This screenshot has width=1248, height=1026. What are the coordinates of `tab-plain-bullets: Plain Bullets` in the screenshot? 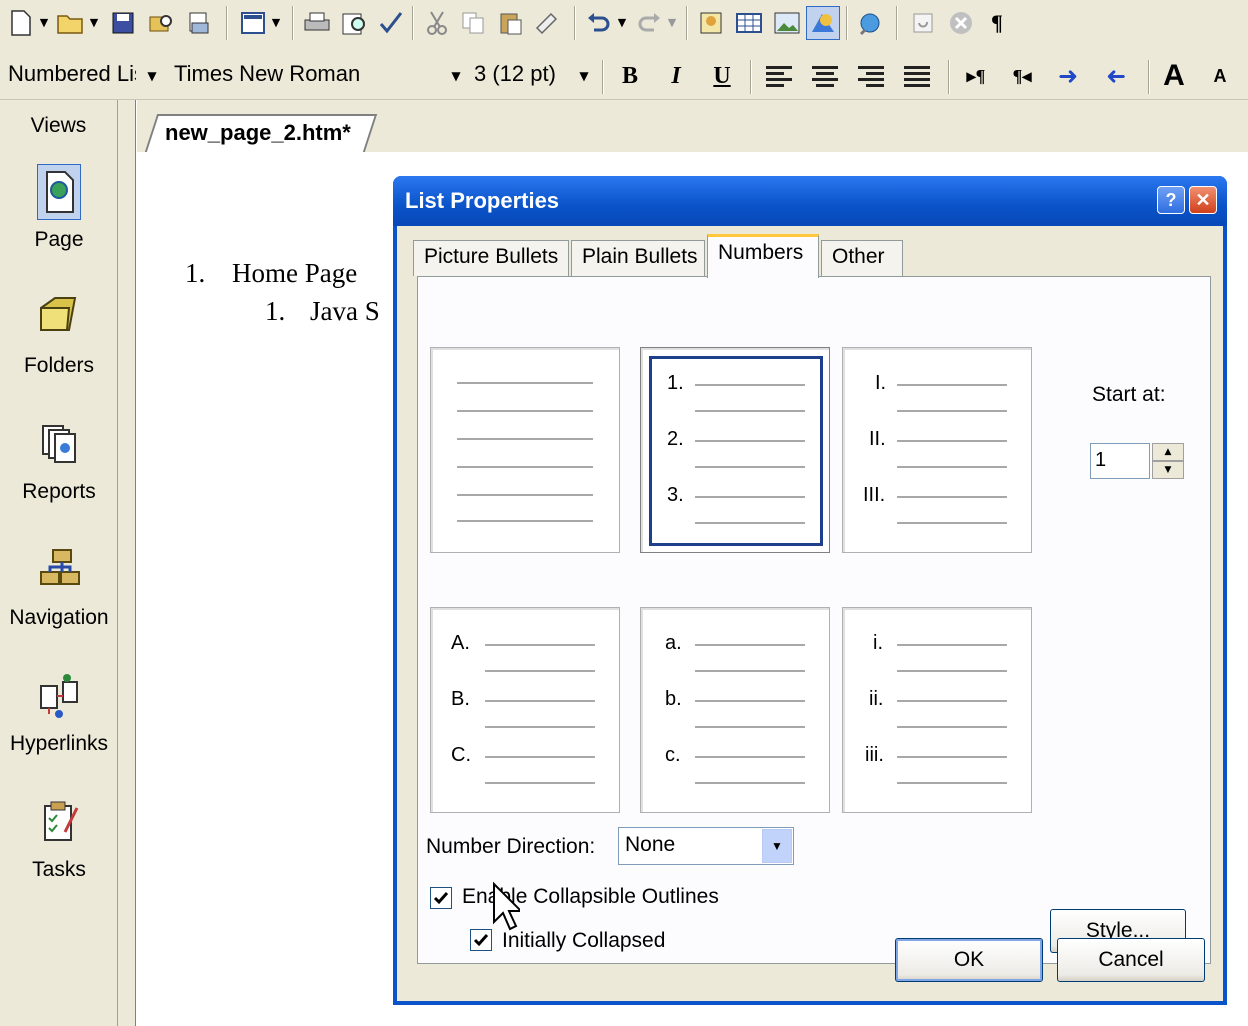 It's located at (638, 258).